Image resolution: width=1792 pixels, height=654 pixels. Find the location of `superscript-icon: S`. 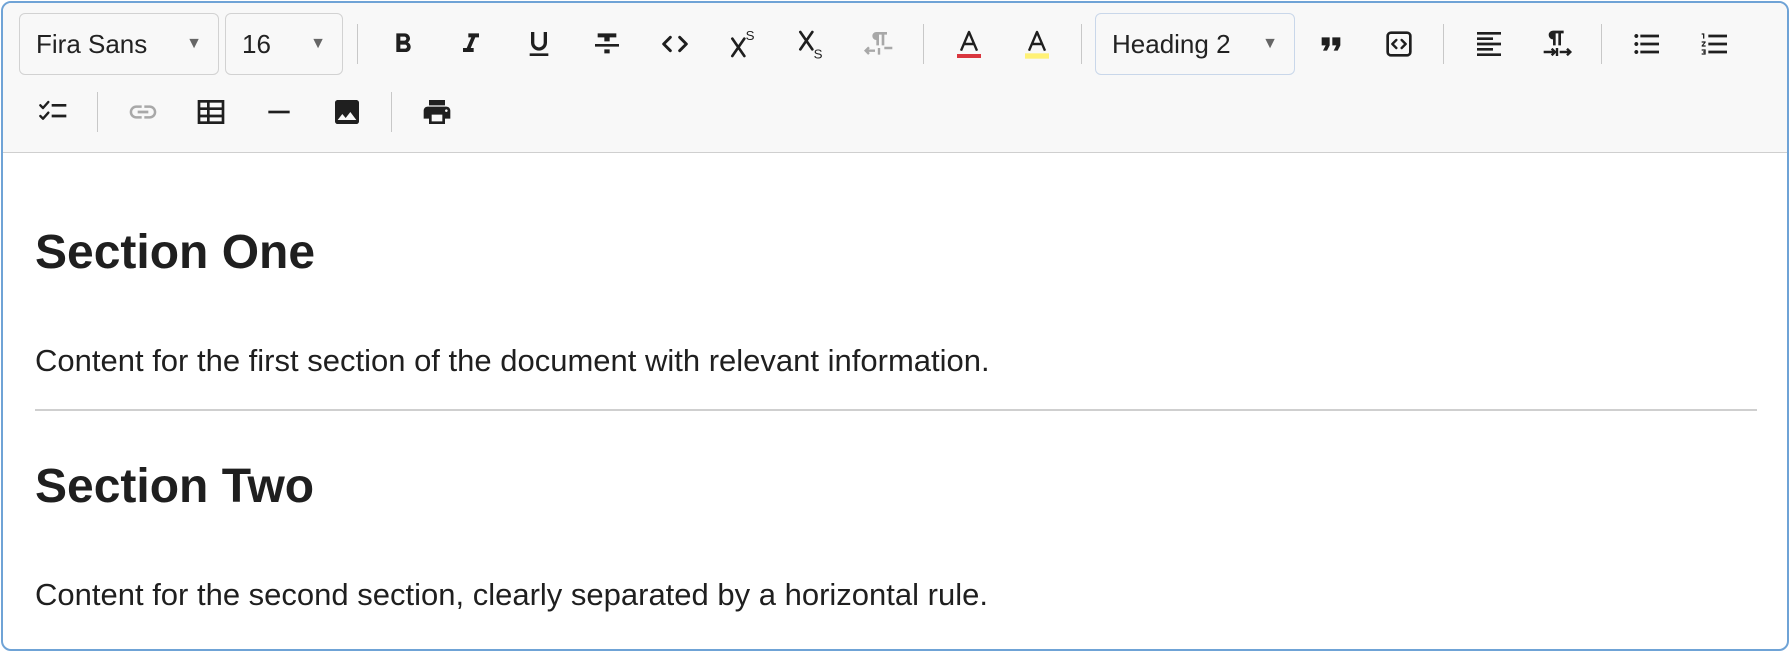

superscript-icon: S is located at coordinates (743, 43).